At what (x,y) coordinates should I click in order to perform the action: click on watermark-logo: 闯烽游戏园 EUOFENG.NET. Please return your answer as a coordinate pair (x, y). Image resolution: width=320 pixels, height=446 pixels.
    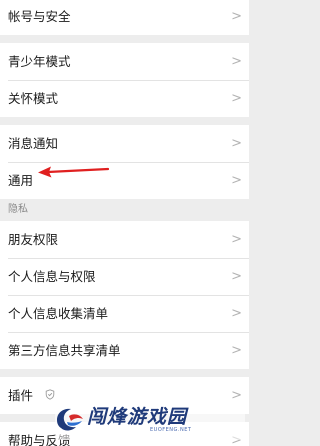
    Looking at the image, I should click on (150, 420).